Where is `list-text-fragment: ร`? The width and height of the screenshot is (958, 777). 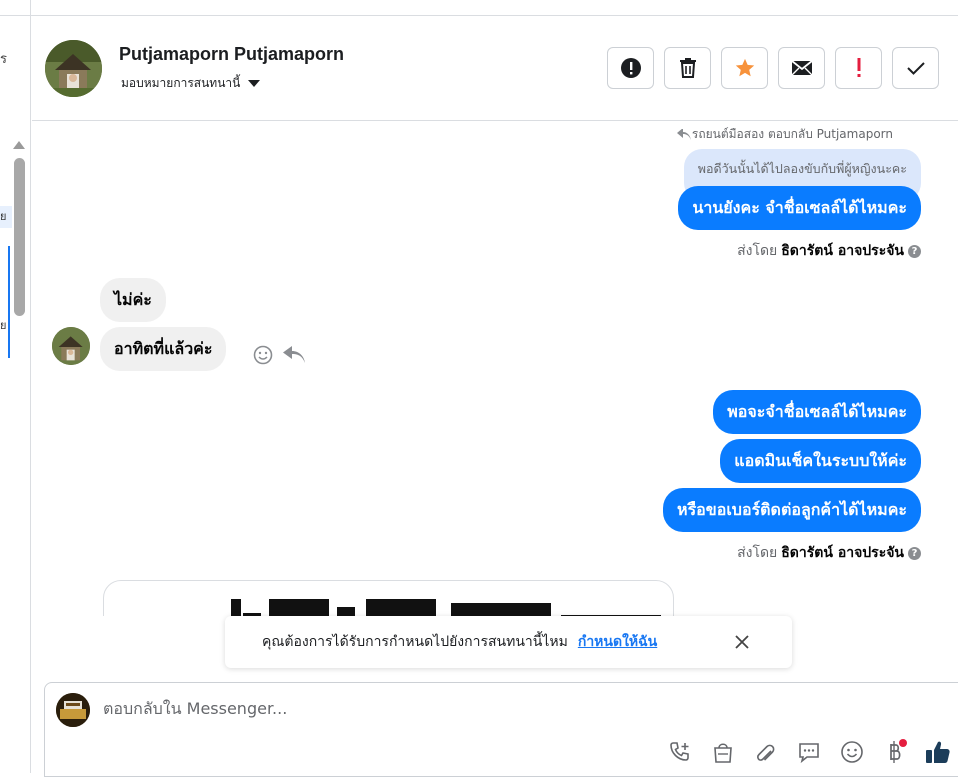 list-text-fragment: ร is located at coordinates (3, 59).